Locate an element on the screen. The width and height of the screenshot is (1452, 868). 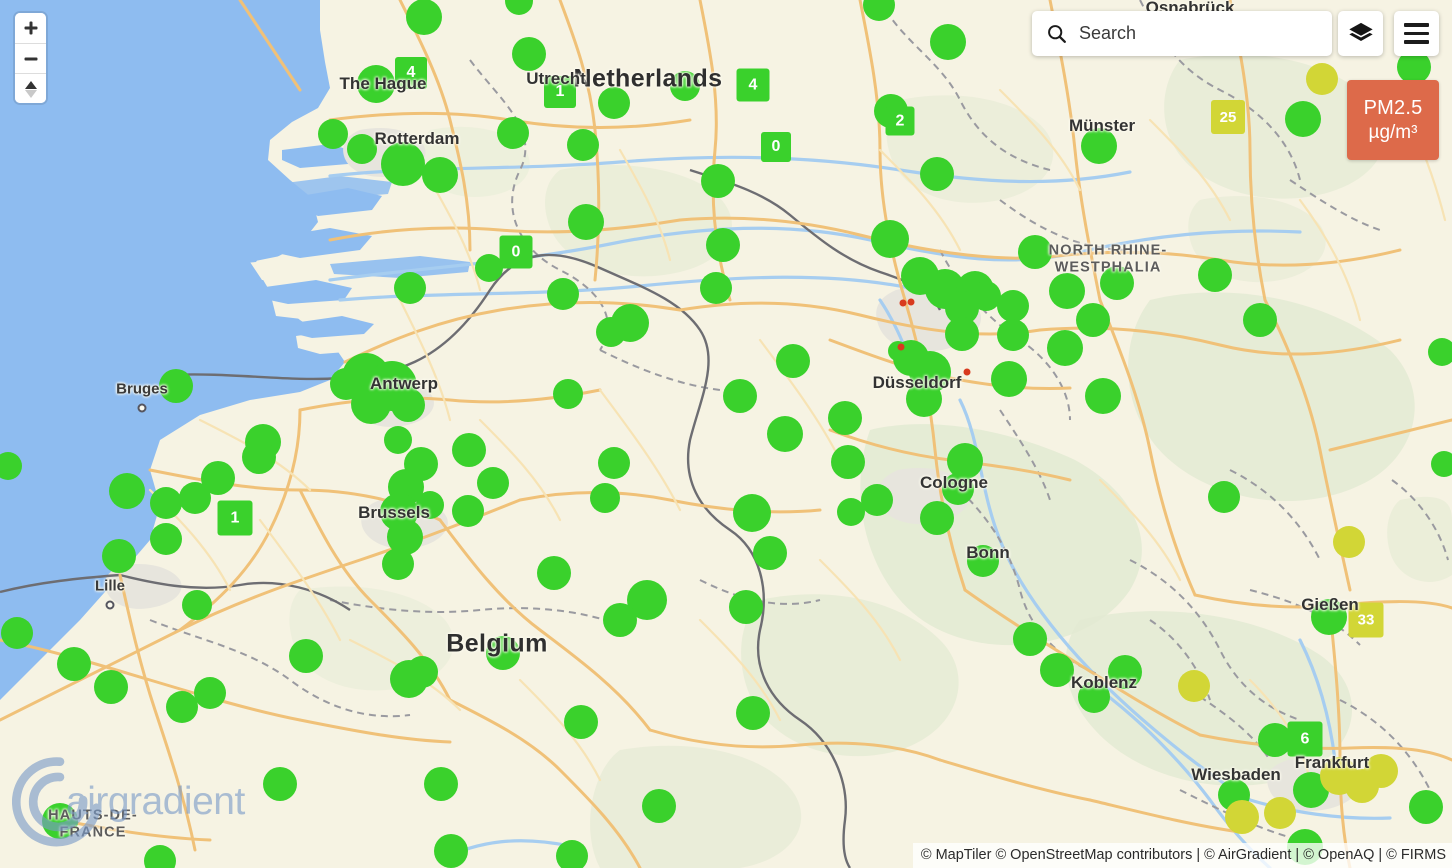
menu-button is located at coordinates (1416, 33).